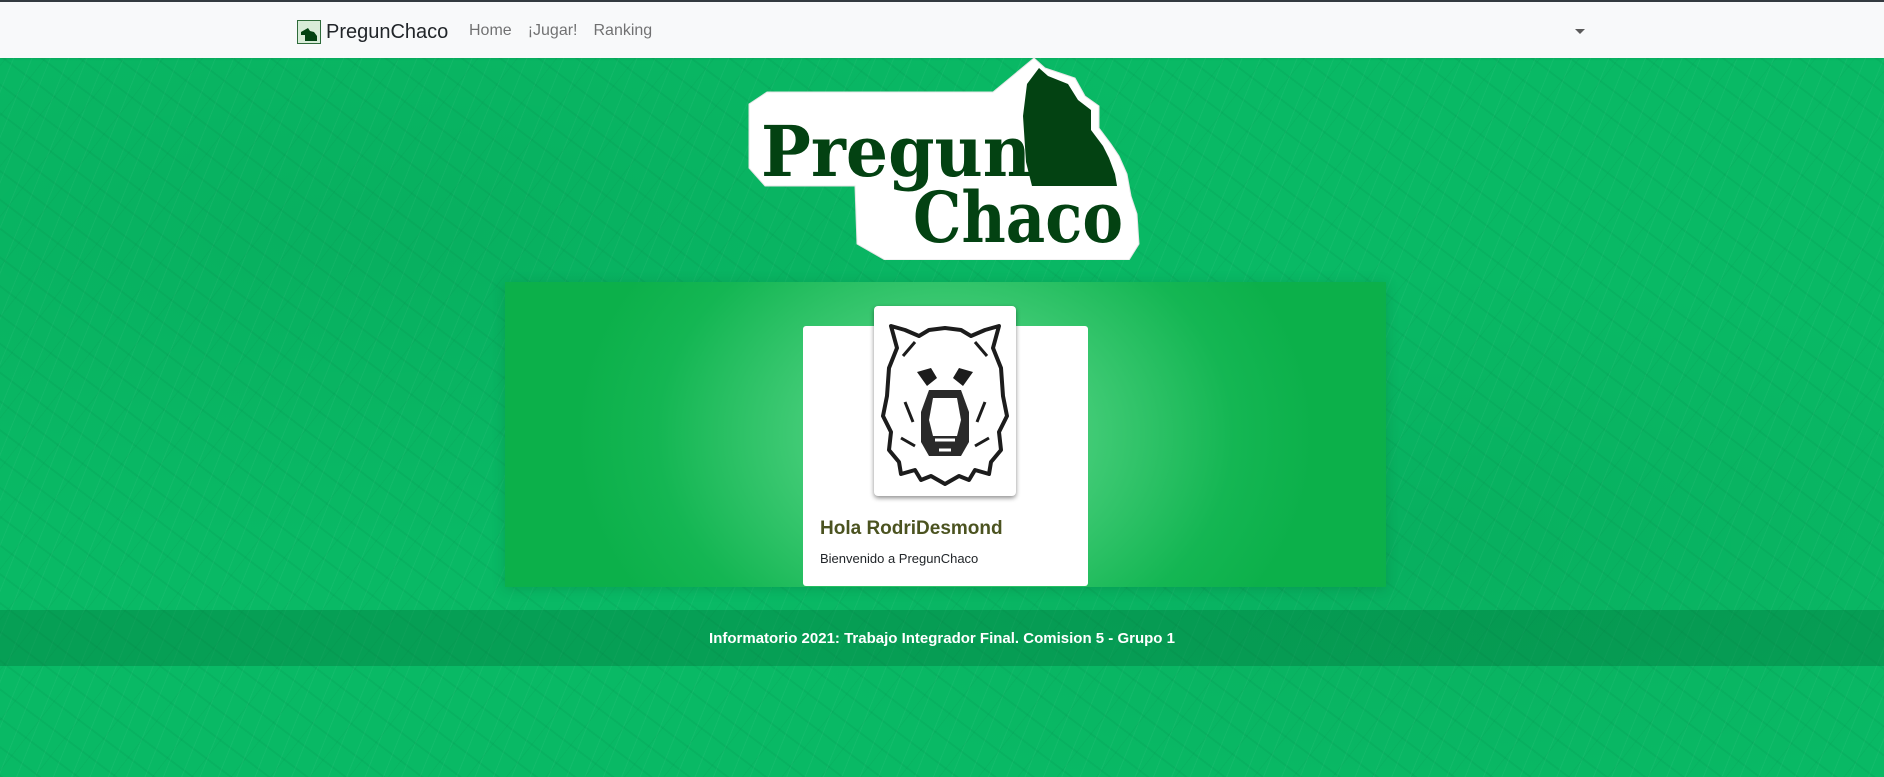 This screenshot has height=777, width=1884. Describe the element at coordinates (387, 31) in the screenshot. I see `brand-name: PregunChaco` at that location.